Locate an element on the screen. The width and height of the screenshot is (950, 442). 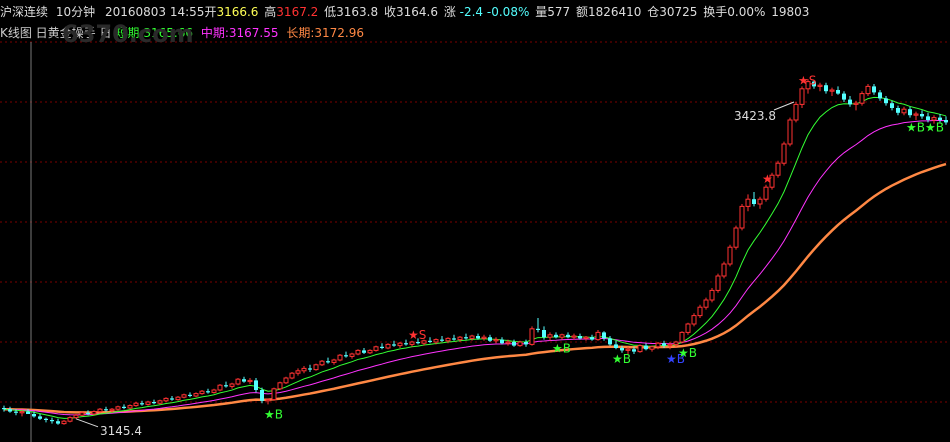
low-pointer is located at coordinates (87, 423).